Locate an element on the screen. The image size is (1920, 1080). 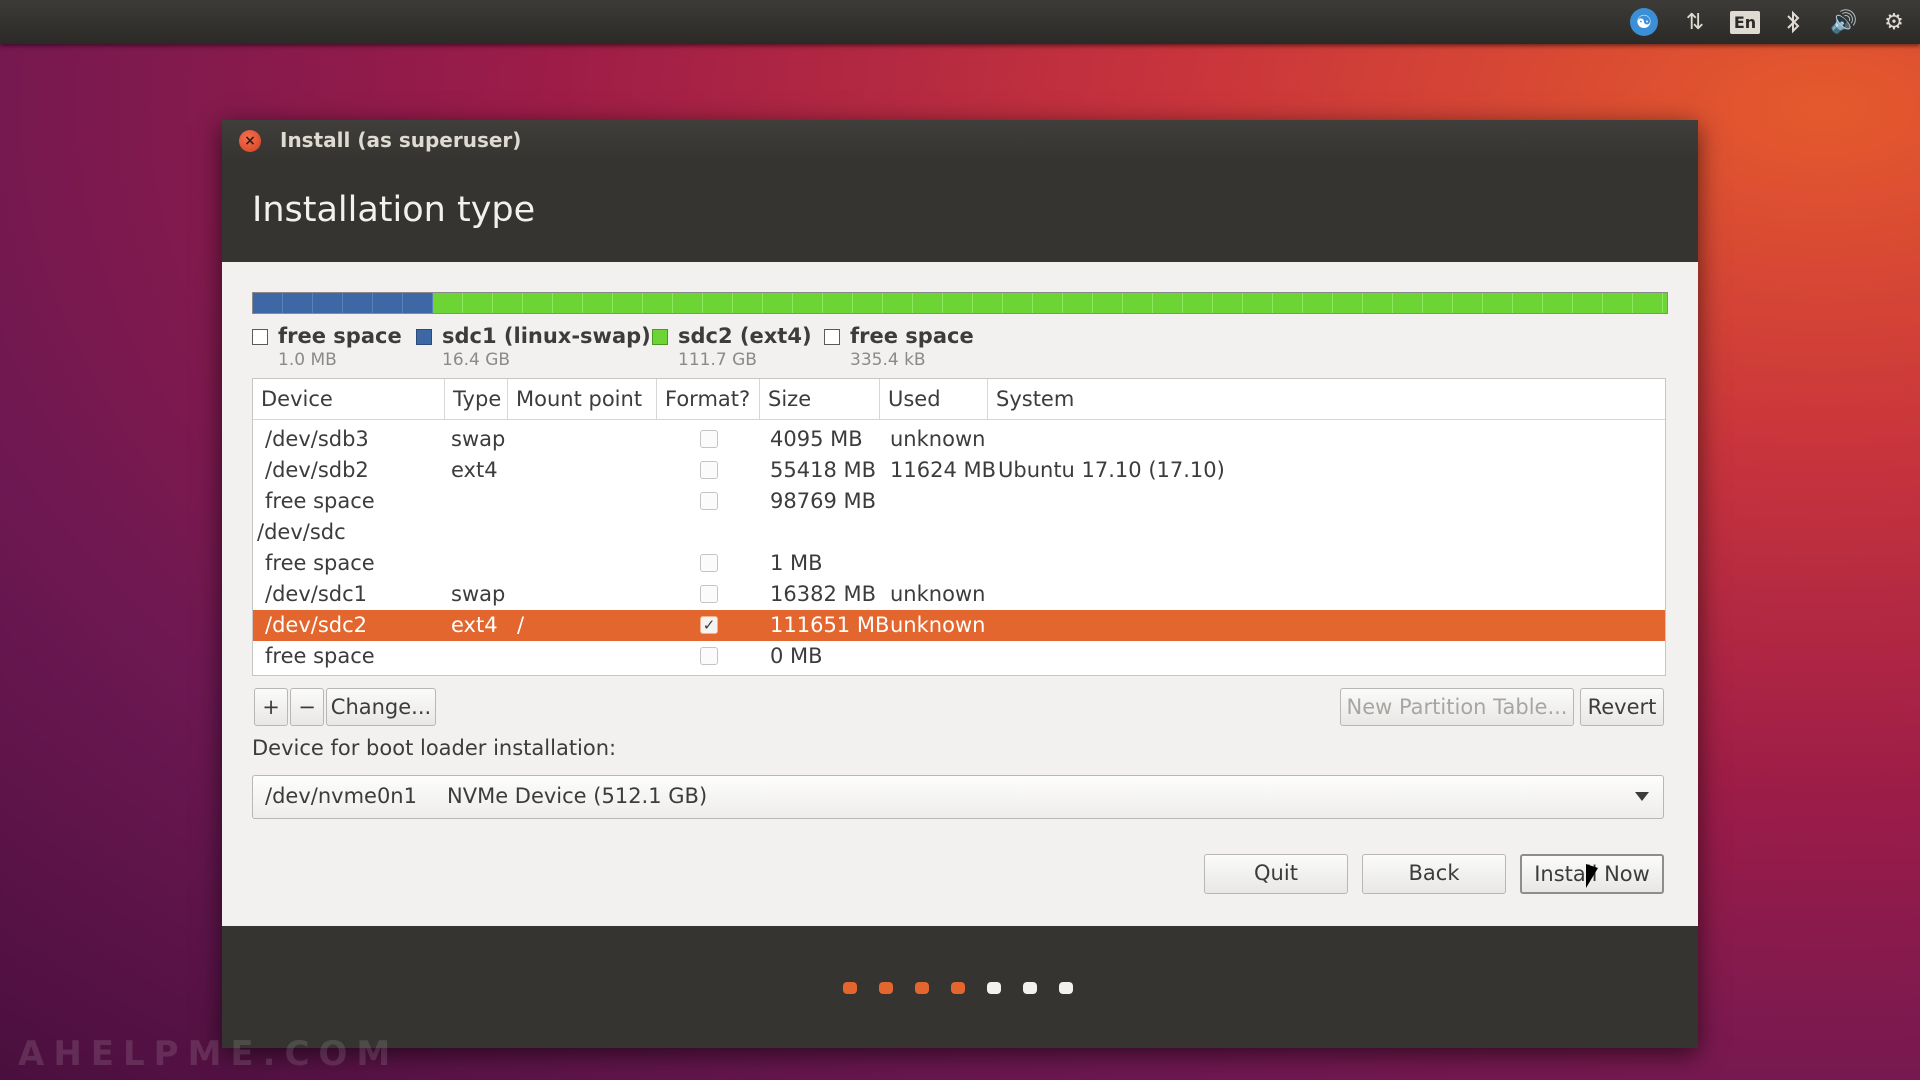
close-window-button: × is located at coordinates (250, 141).